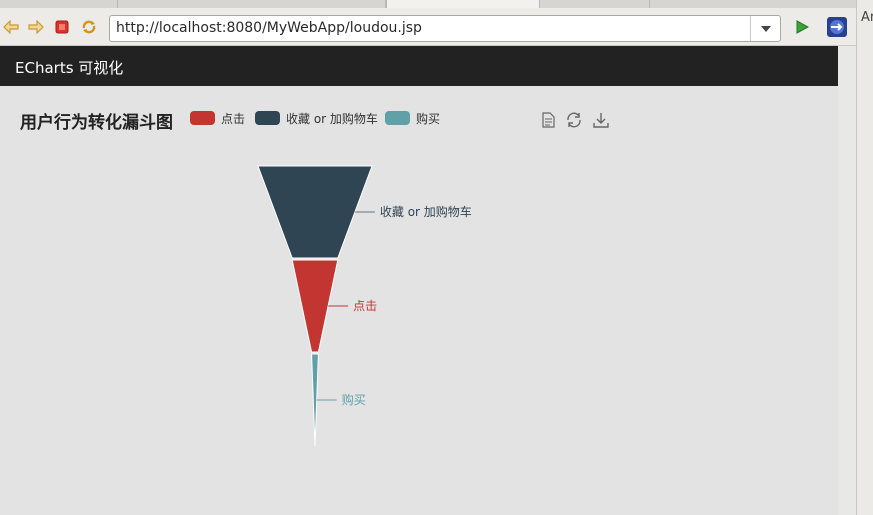  What do you see at coordinates (354, 399) in the screenshot?
I see `funnel-label: 购买` at bounding box center [354, 399].